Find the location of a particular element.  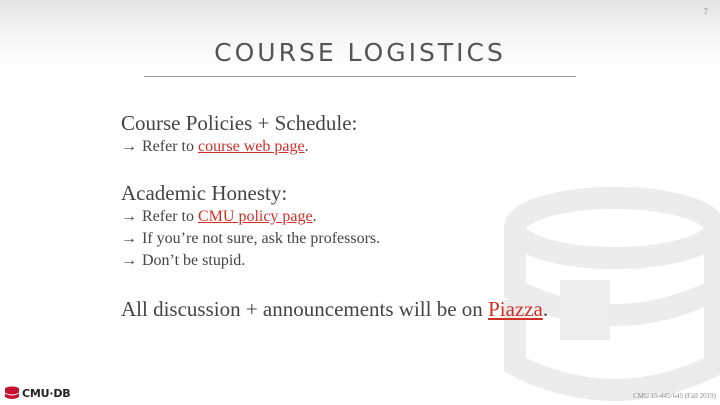

piazza-link: Piazza is located at coordinates (515, 309).